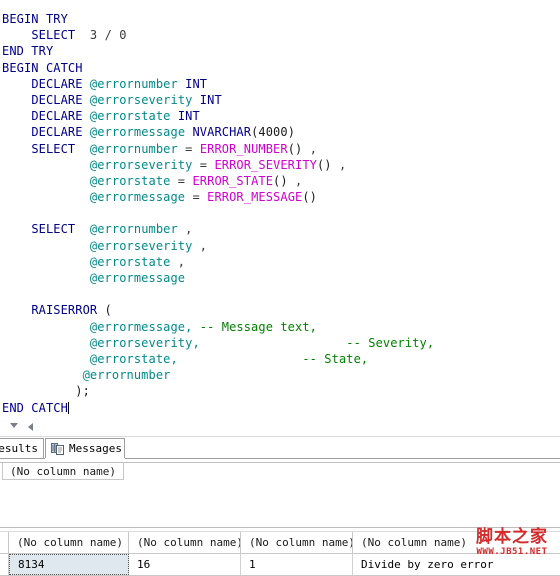  I want to click on tab-results: Results, so click(22, 448).